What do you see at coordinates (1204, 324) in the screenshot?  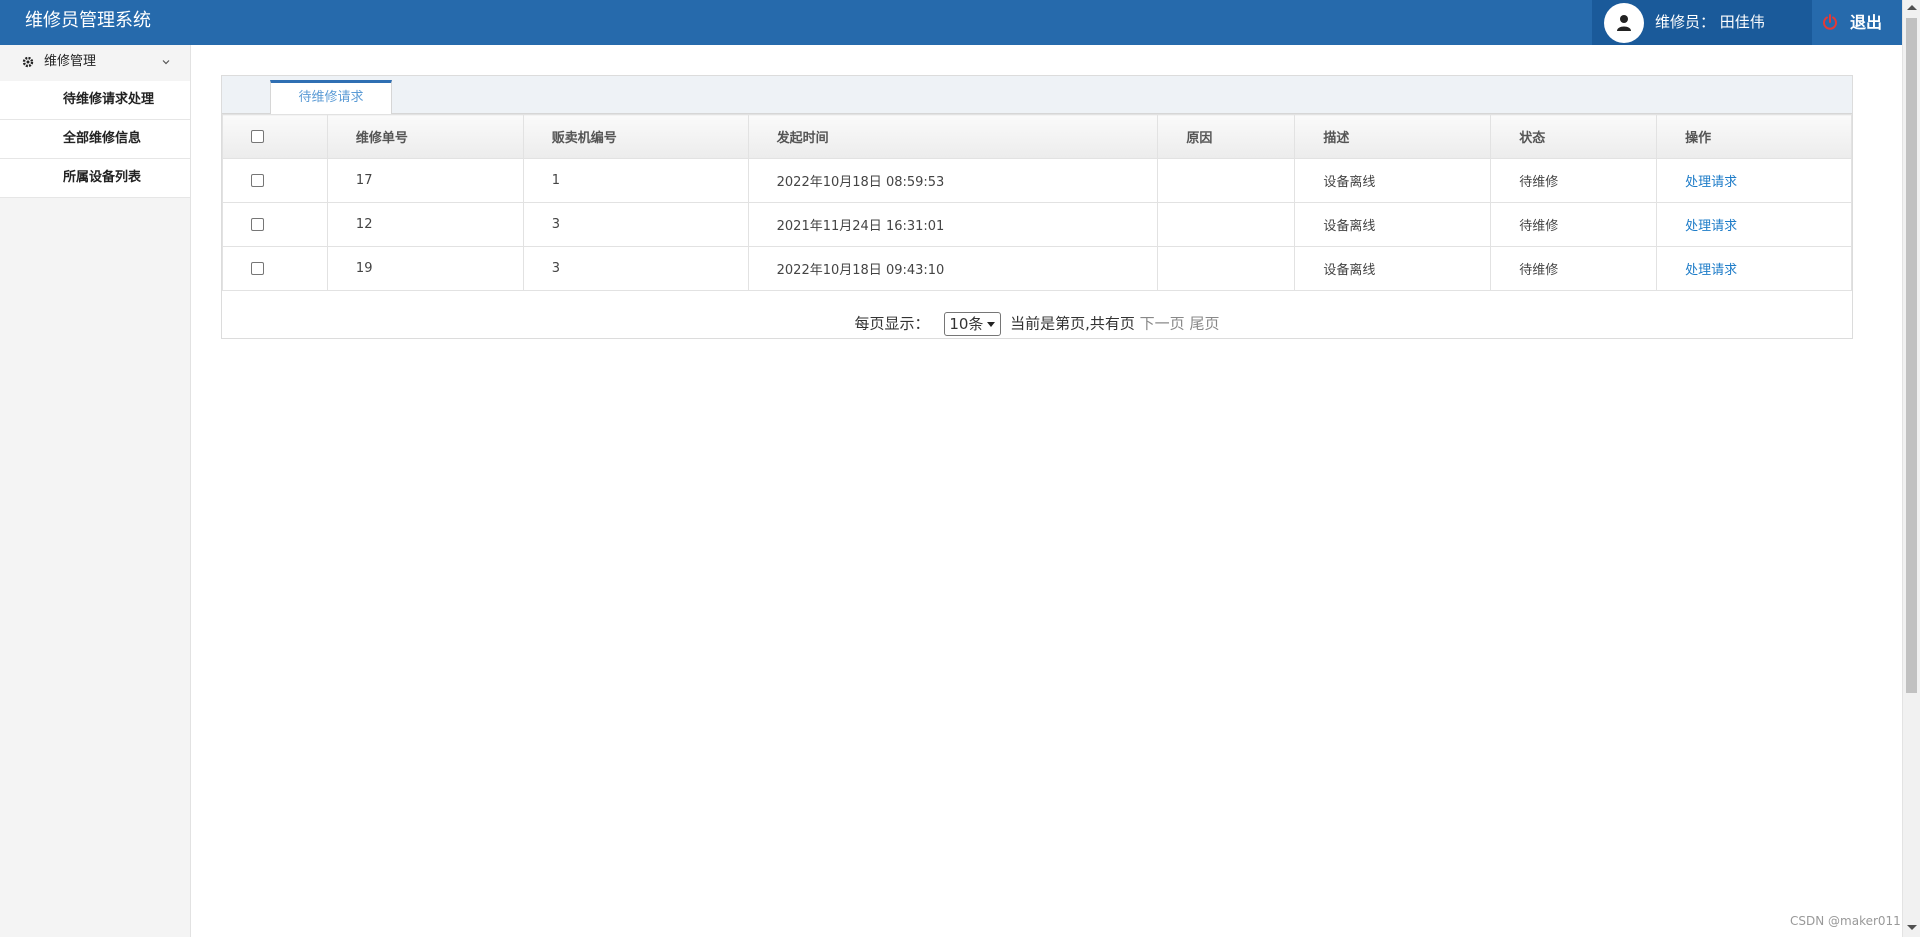 I see `last-page-link: 尾页` at bounding box center [1204, 324].